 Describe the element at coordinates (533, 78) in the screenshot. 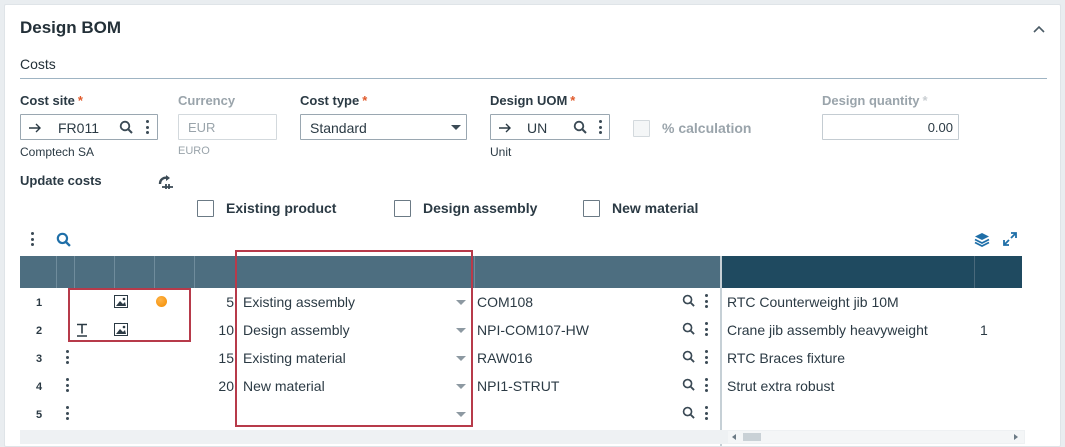

I see `section-divider` at that location.